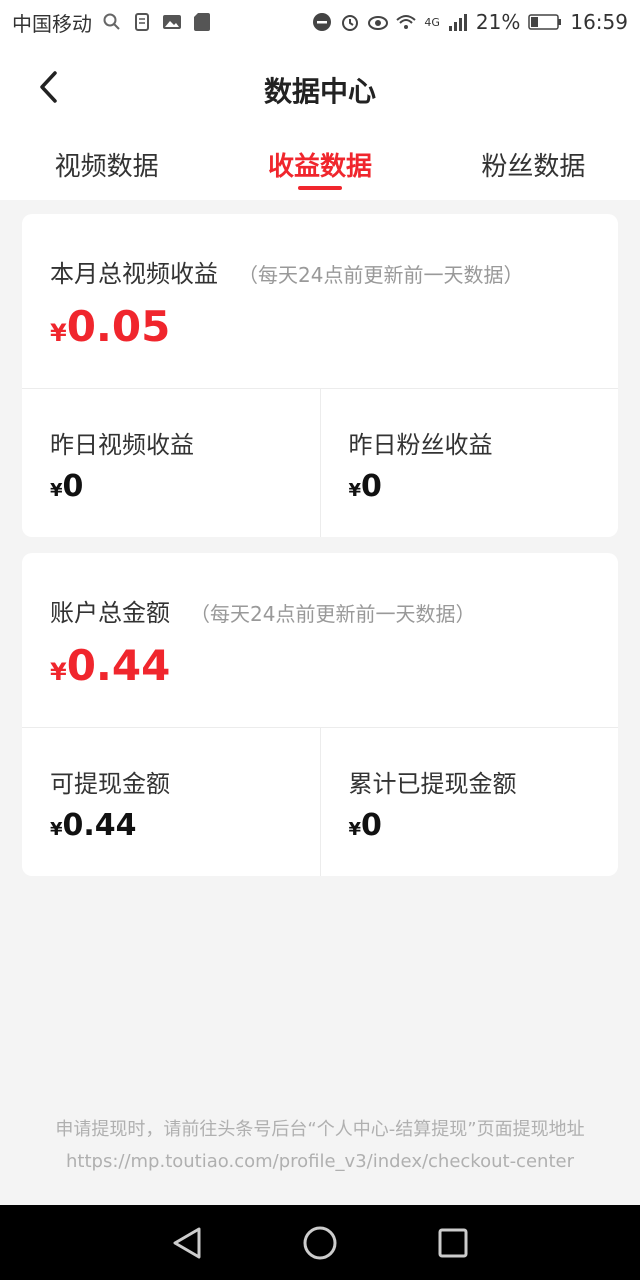  What do you see at coordinates (171, 802) in the screenshot?
I see `withdrawable-amount: 可提现金额 ¥0.44` at bounding box center [171, 802].